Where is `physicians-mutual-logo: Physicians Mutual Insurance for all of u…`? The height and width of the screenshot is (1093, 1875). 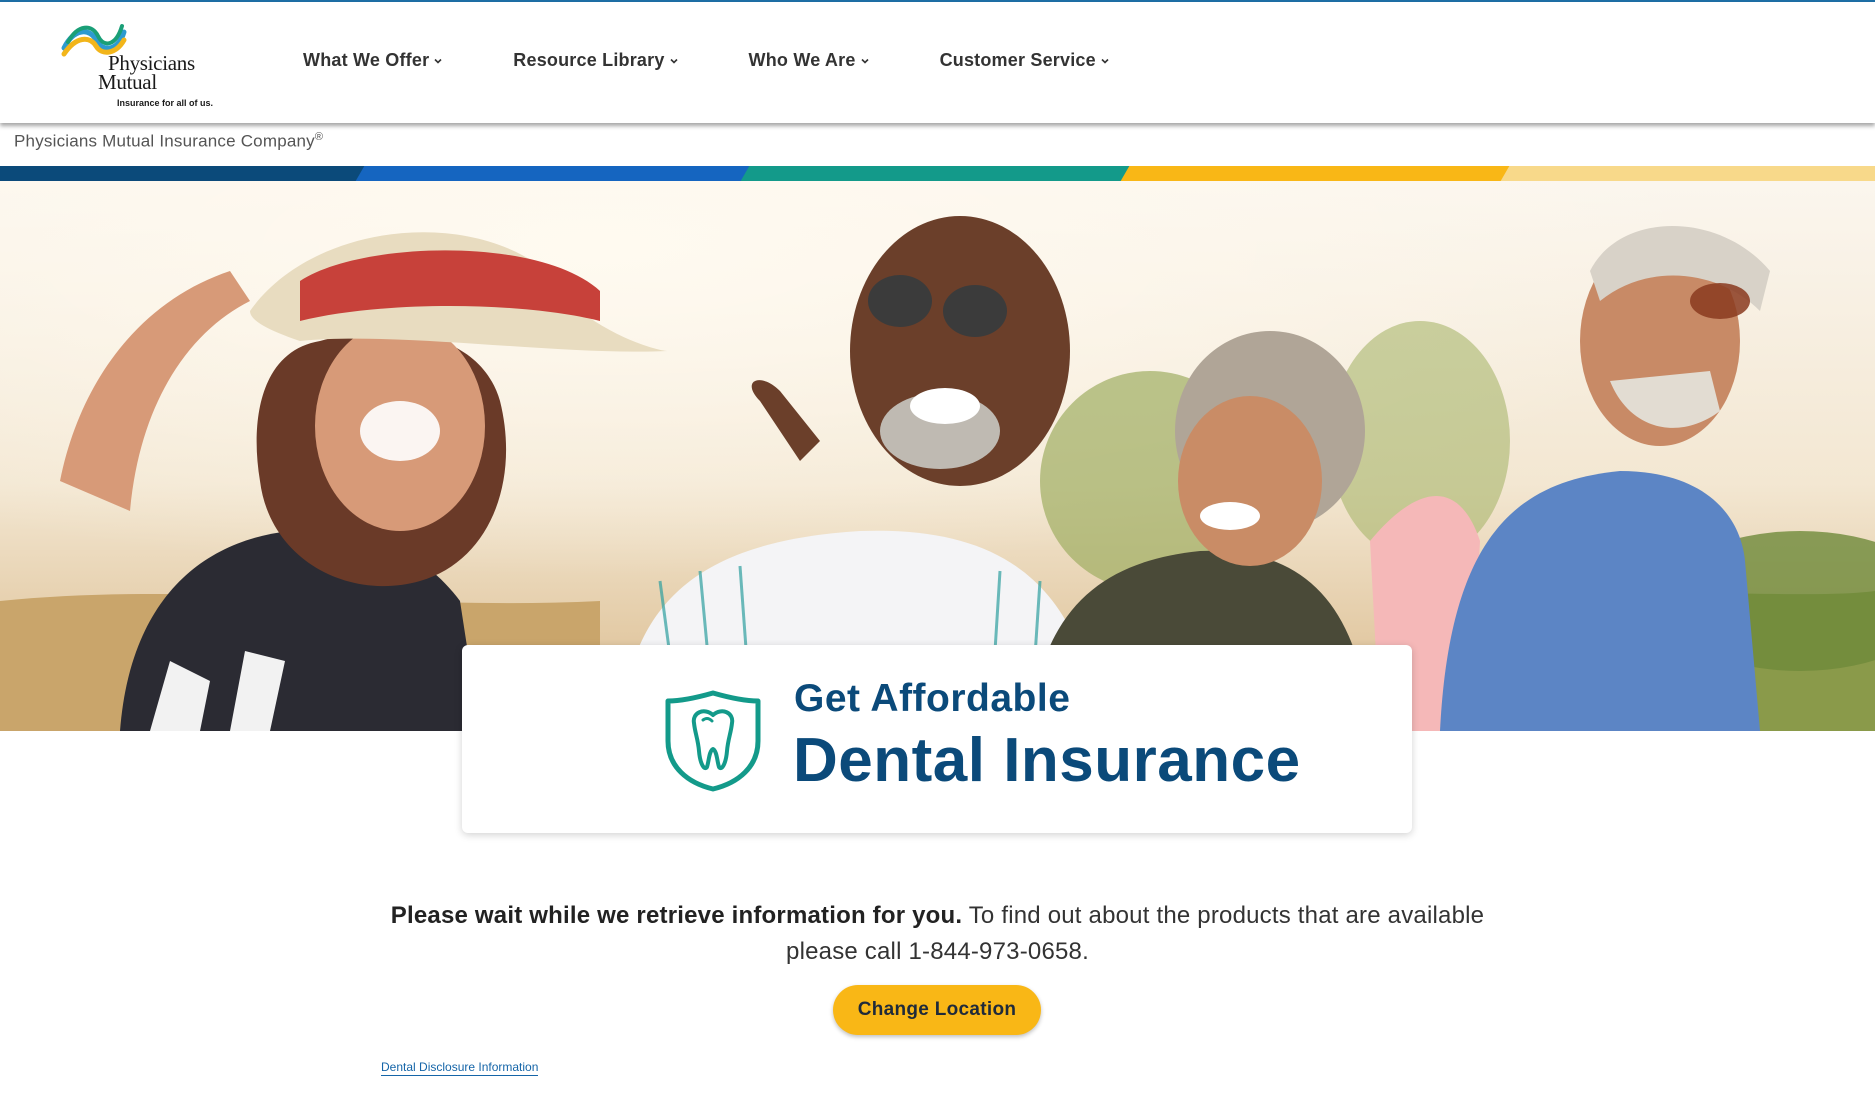
physicians-mutual-logo: Physicians Mutual Insurance for all of u… is located at coordinates (145, 65).